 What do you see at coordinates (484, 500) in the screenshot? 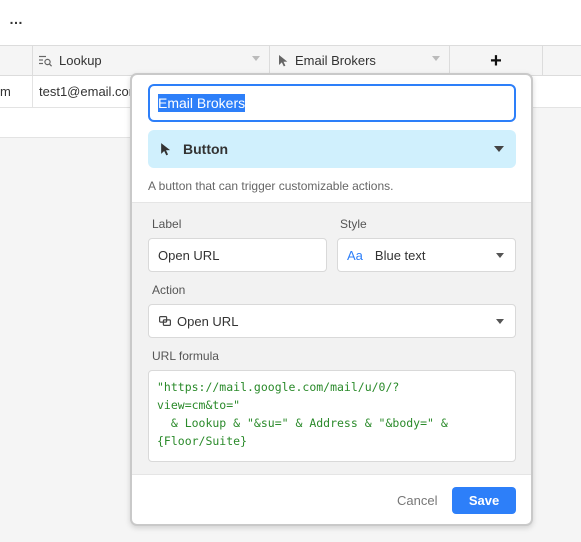
I see `save-button: Save` at bounding box center [484, 500].